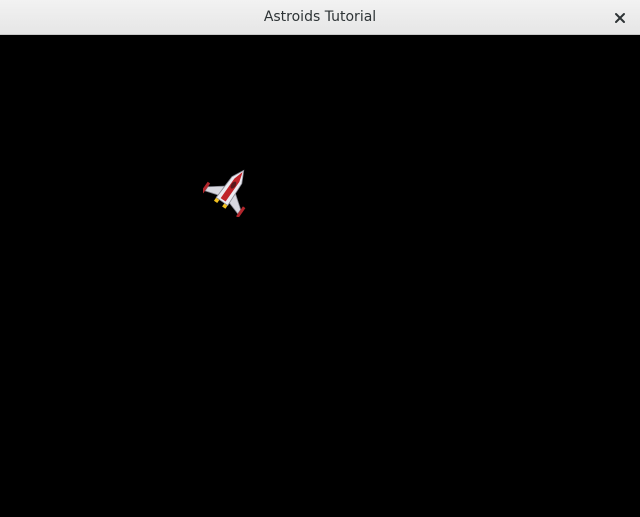 This screenshot has width=640, height=517. I want to click on title-bar: Astroids Tutorial, so click(320, 17).